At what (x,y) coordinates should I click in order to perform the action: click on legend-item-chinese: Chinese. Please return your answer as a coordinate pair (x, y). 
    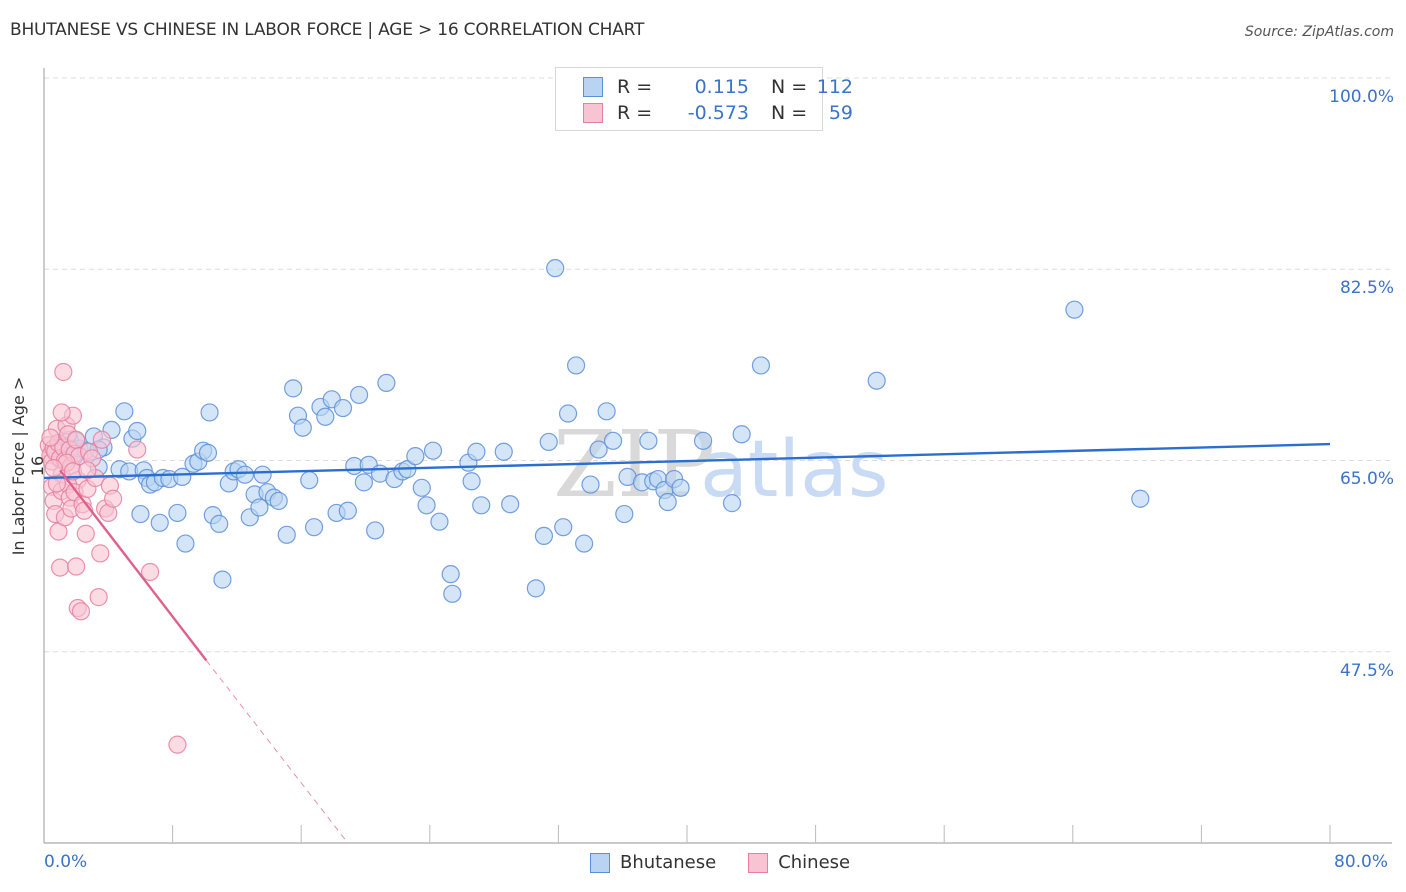
    Looking at the image, I should click on (799, 862).